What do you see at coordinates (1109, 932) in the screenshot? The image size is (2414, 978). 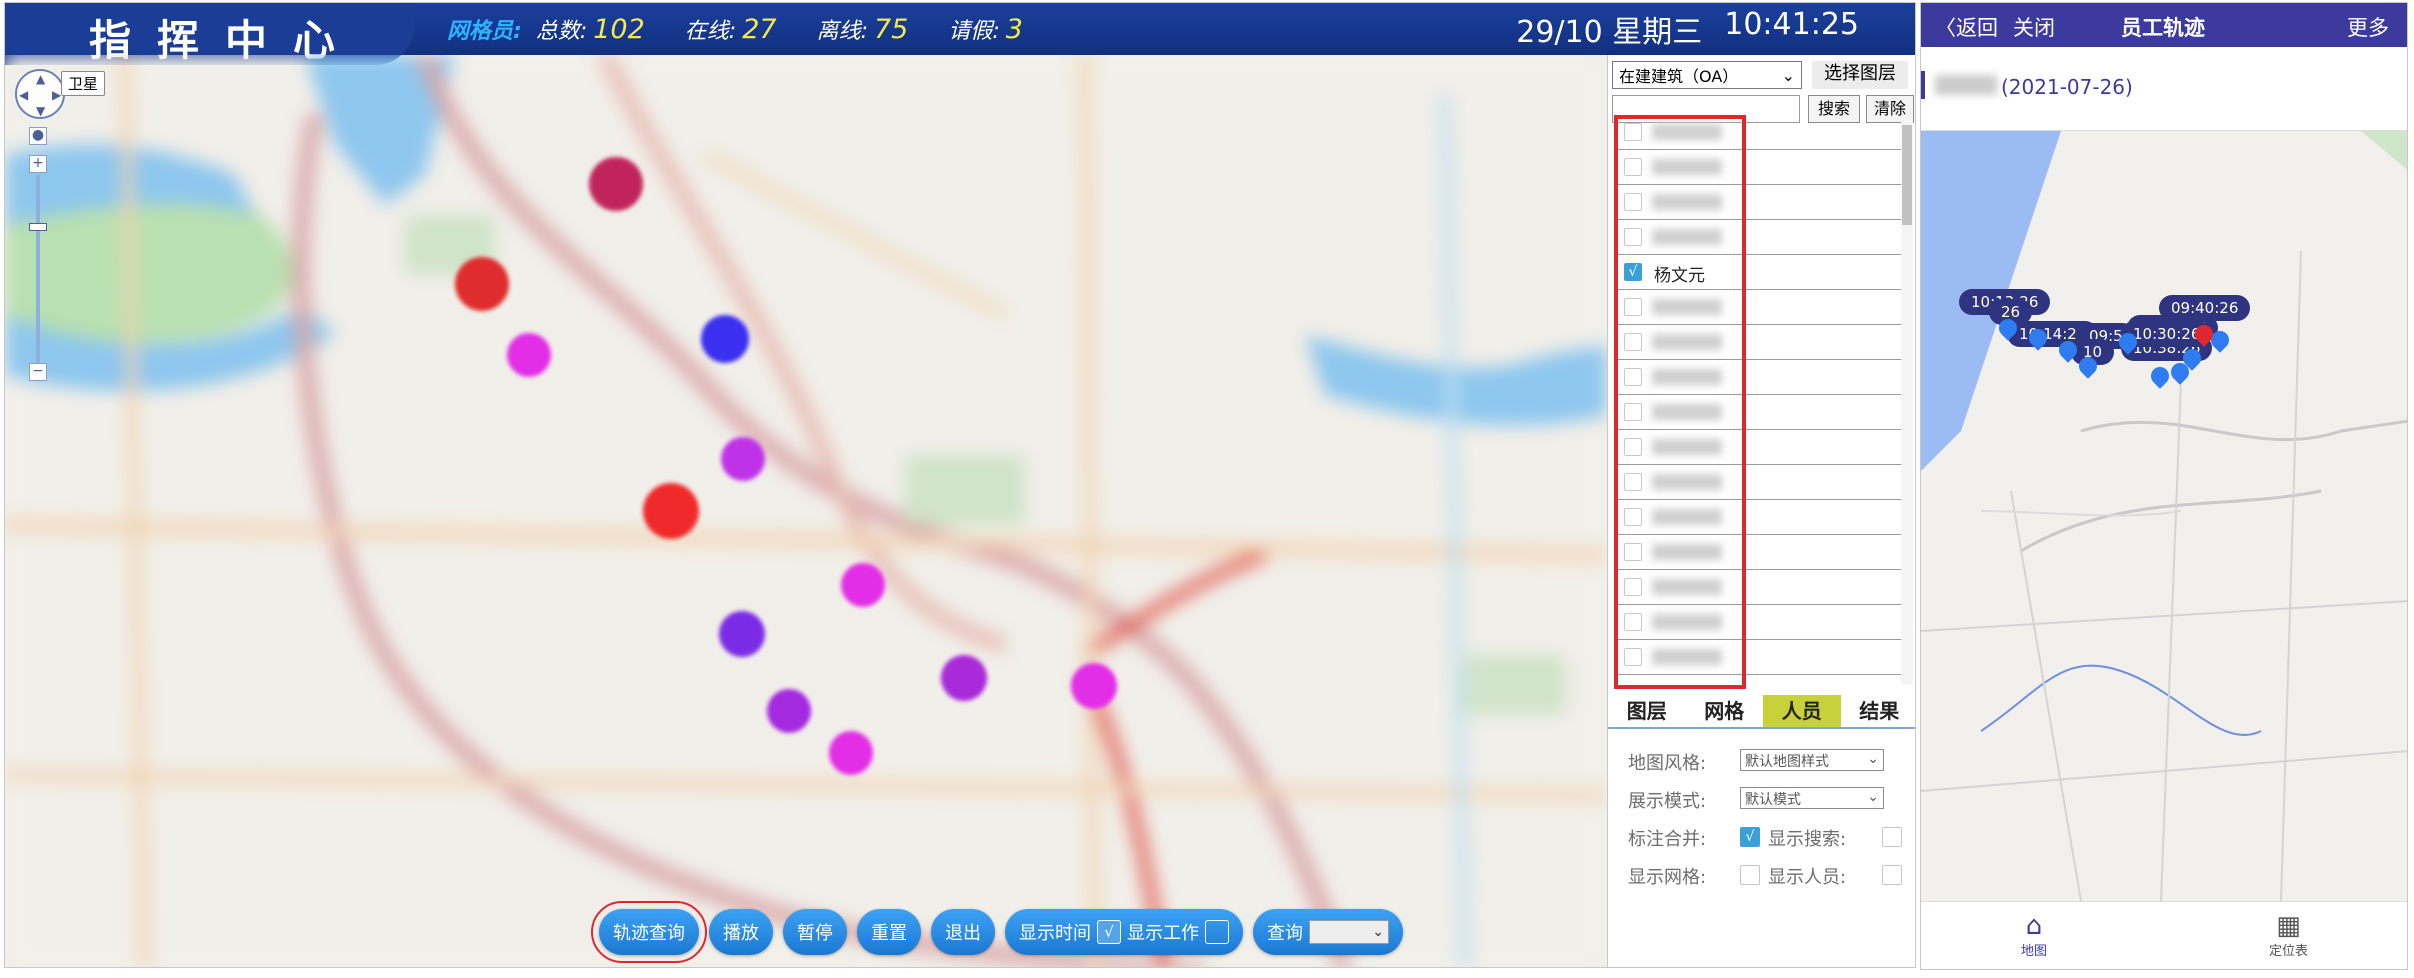 I see `show-time-checkbox: √` at bounding box center [1109, 932].